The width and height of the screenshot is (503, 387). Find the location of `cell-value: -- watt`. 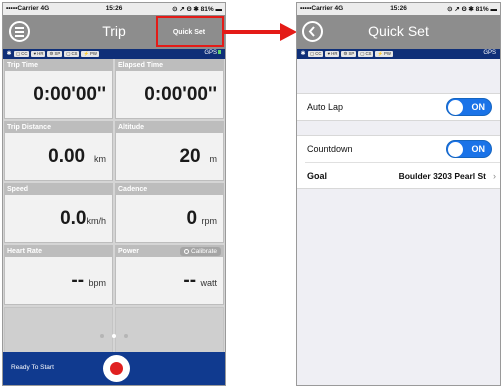

cell-value: -- watt is located at coordinates (200, 280).